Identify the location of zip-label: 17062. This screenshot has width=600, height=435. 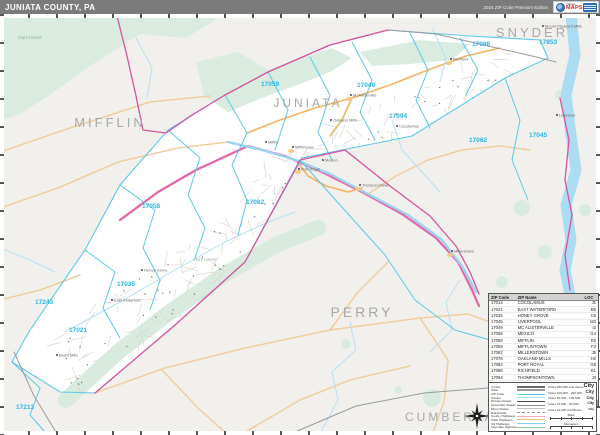
(478, 140).